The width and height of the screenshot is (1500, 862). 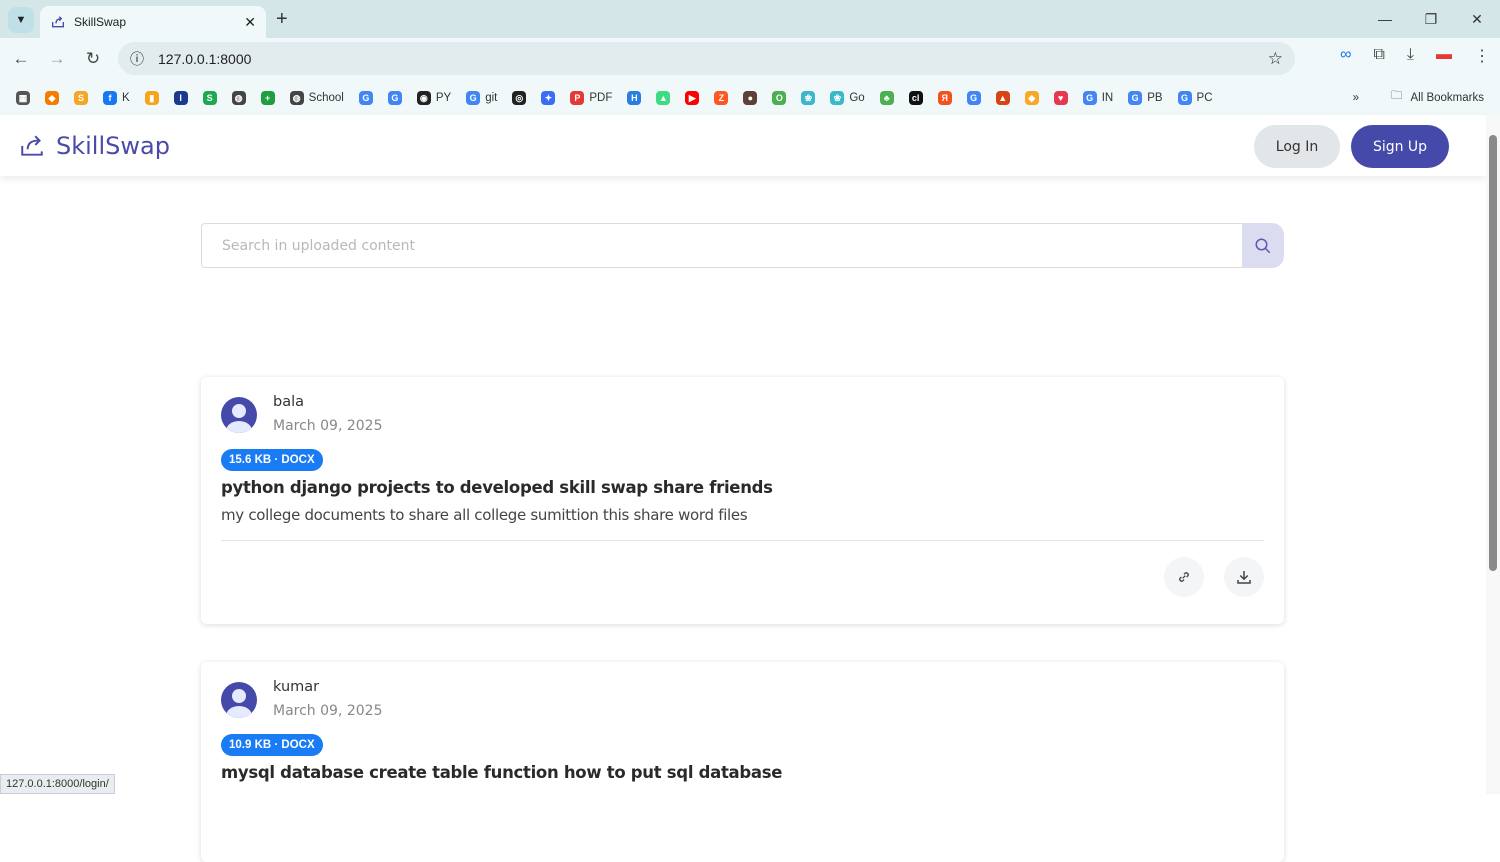 I want to click on bookmark-item: O, so click(x=779, y=97).